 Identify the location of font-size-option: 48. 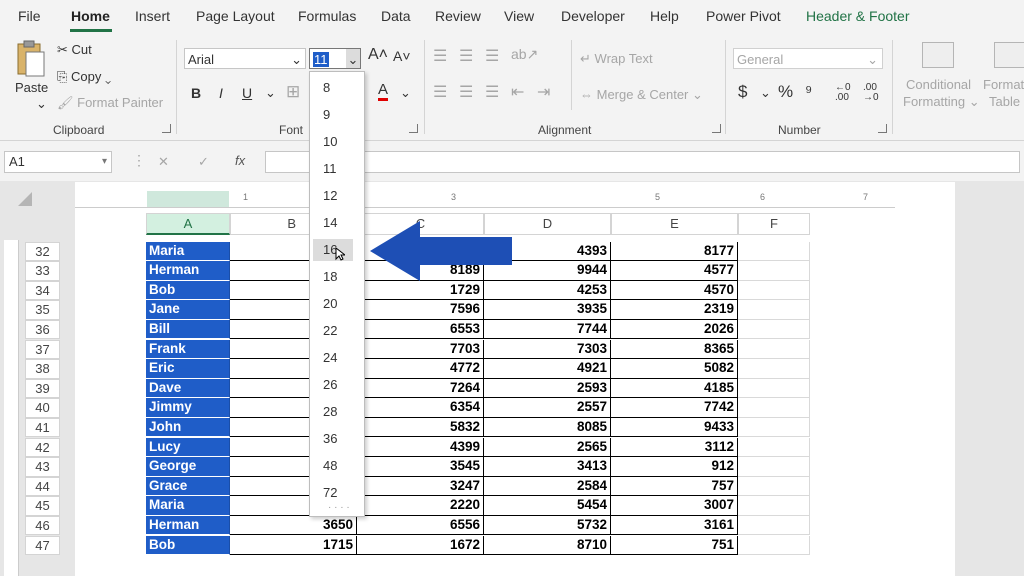
(333, 466).